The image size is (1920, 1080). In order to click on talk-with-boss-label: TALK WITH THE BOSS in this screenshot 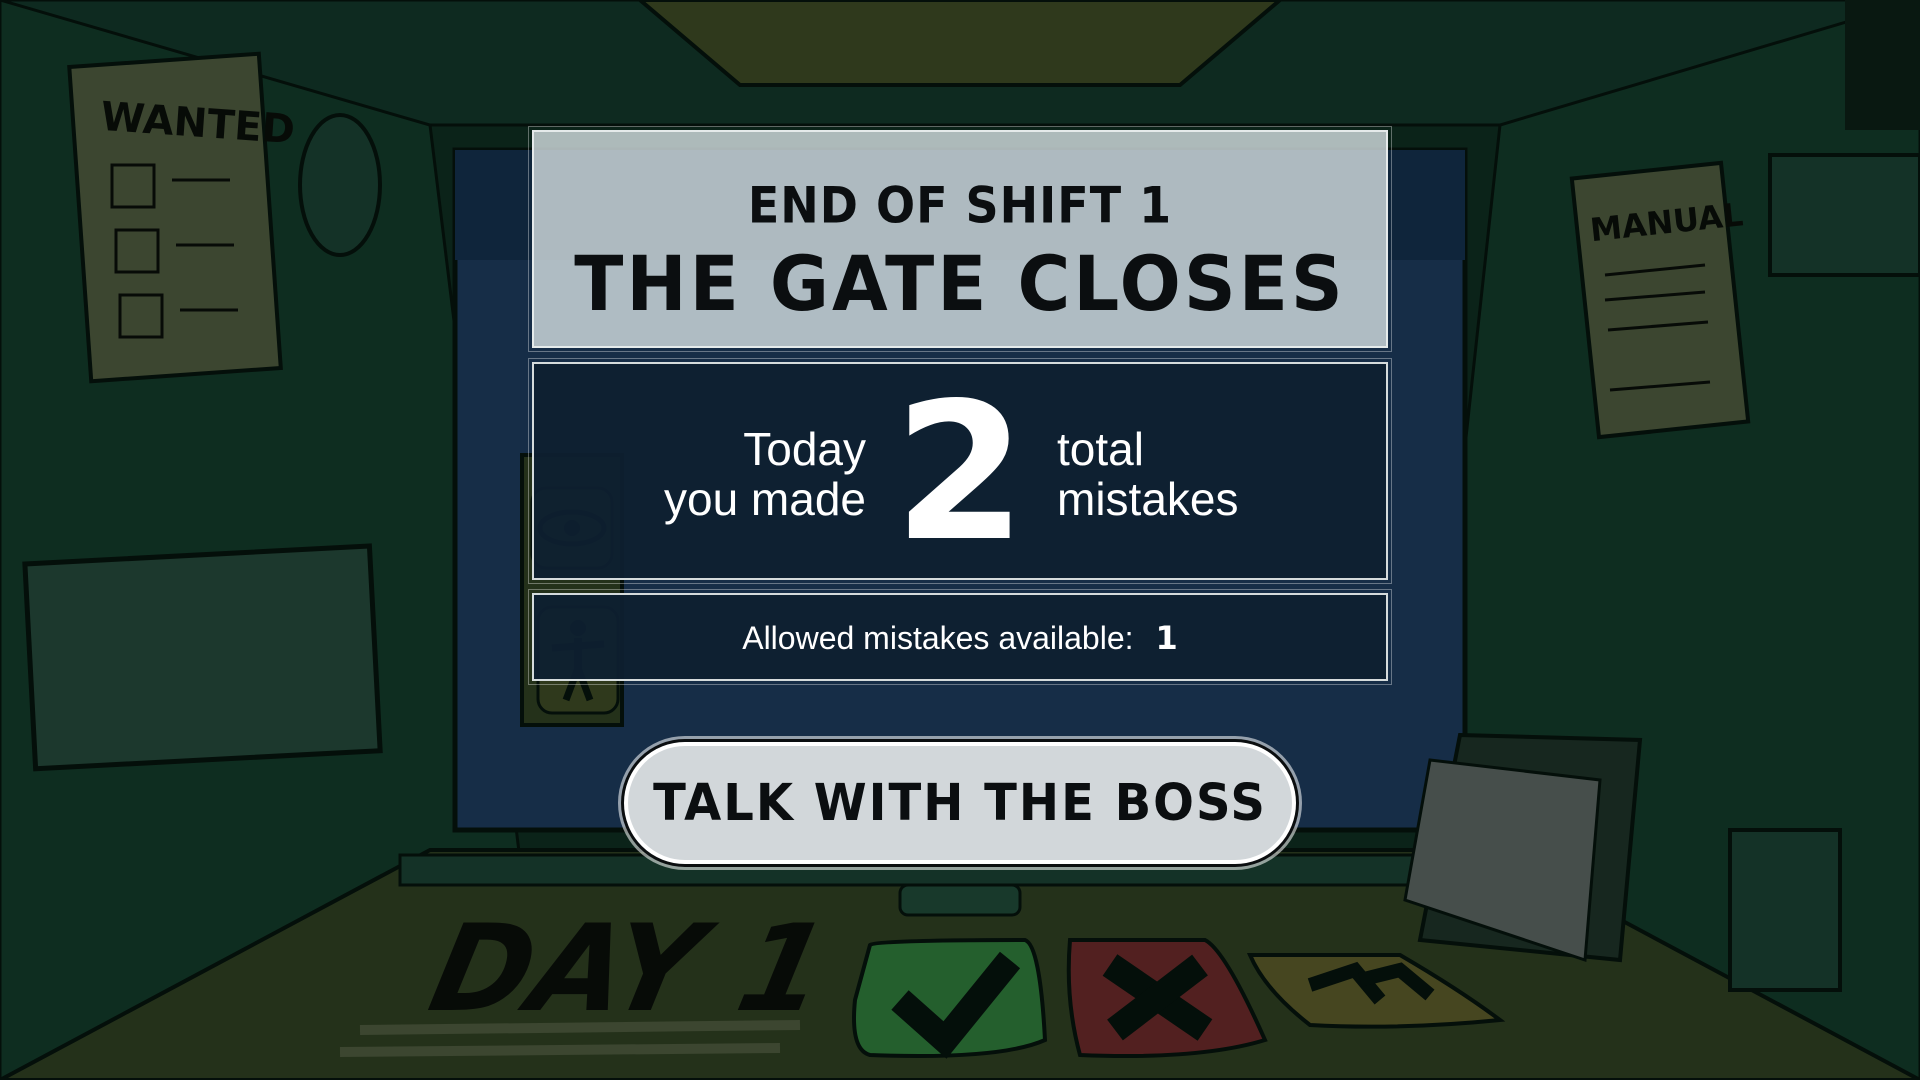, I will do `click(960, 803)`.